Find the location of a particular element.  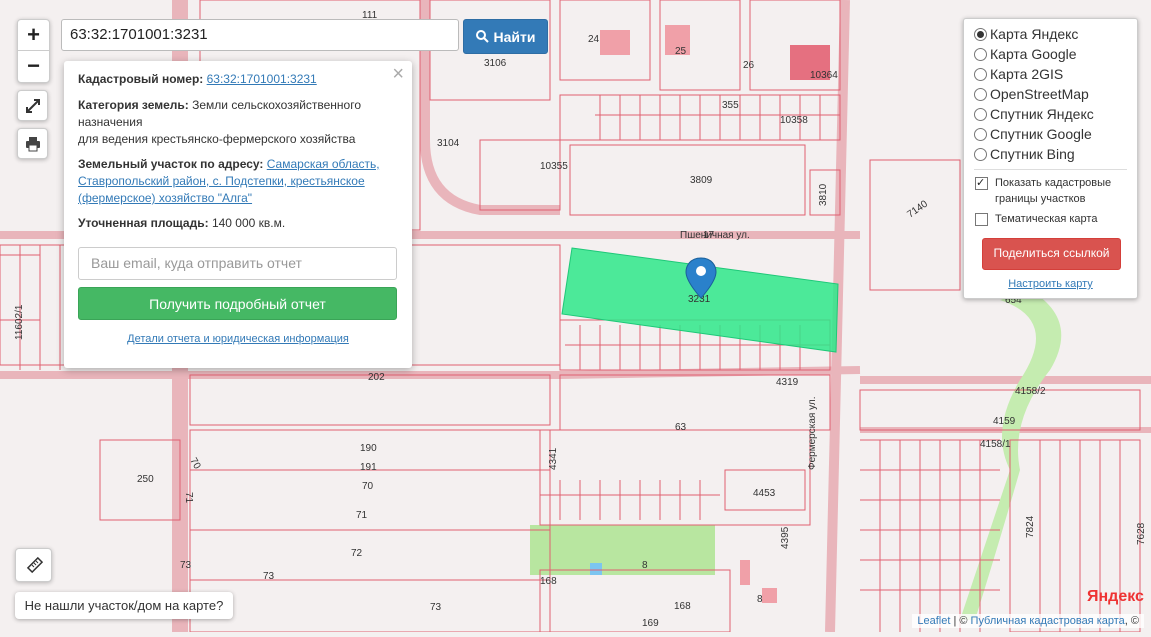

layer-option: OpenStreetMap is located at coordinates (1031, 94).